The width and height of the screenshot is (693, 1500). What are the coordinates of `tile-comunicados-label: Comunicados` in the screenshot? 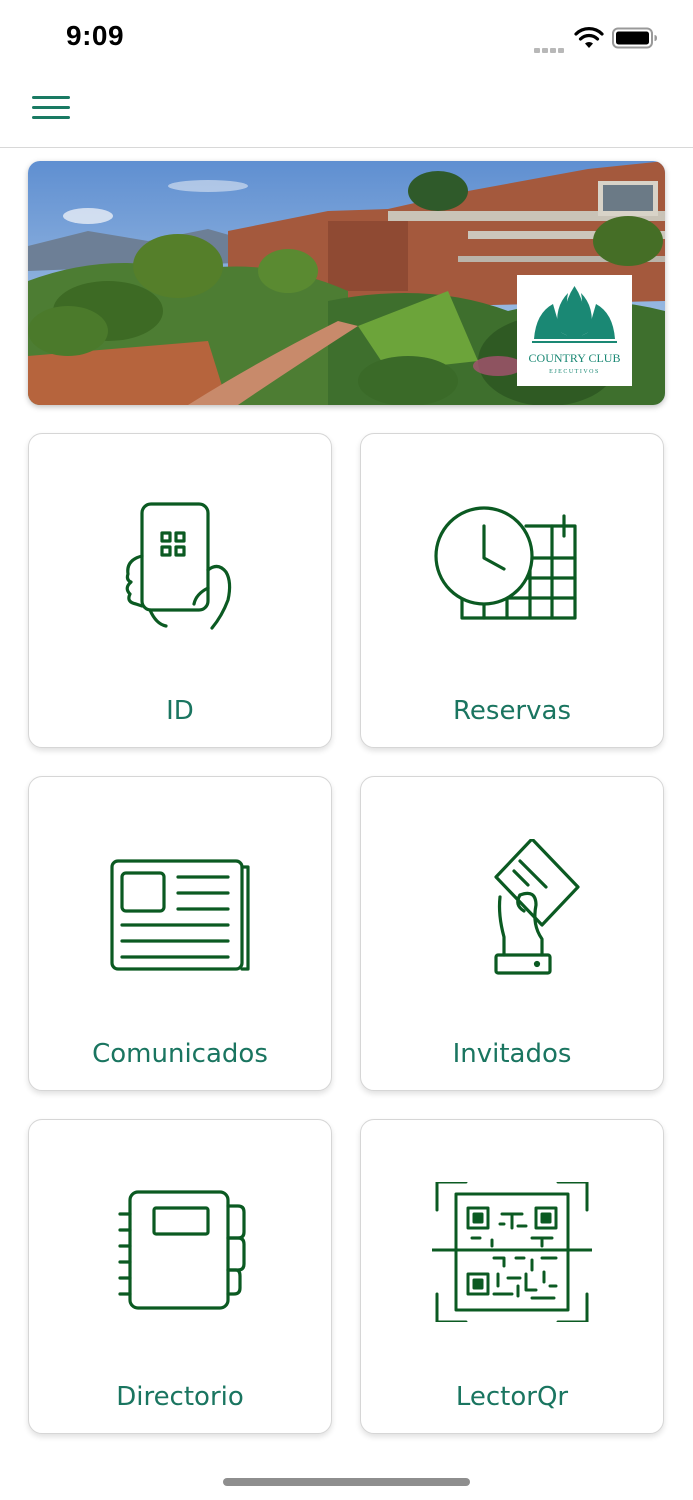 It's located at (180, 1054).